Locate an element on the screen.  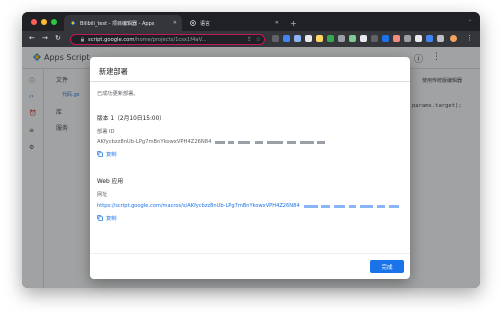
close-window-button is located at coordinates (34, 22).